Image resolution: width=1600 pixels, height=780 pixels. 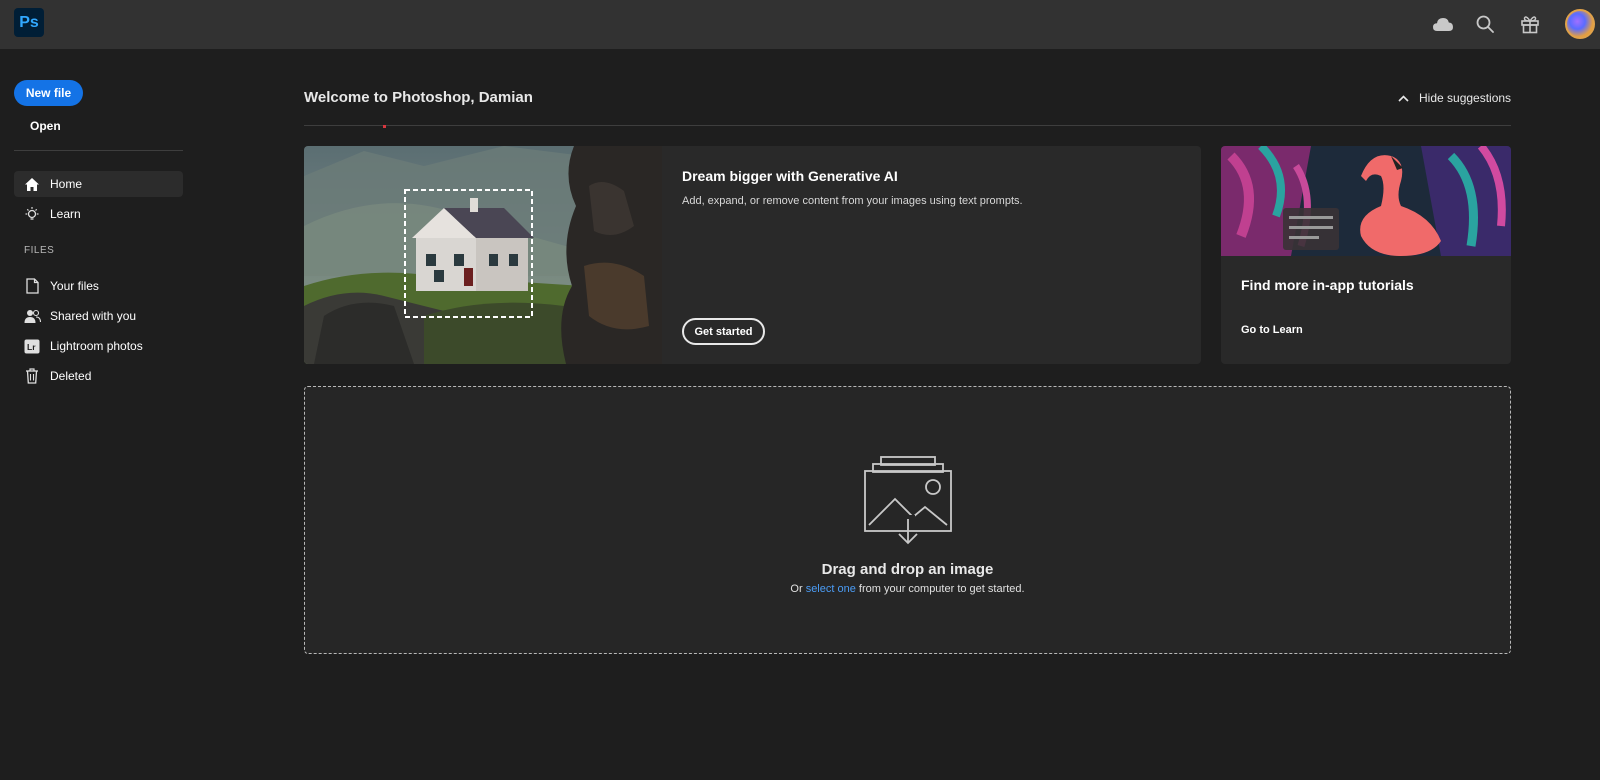 What do you see at coordinates (831, 589) in the screenshot?
I see `select-one-link: select one` at bounding box center [831, 589].